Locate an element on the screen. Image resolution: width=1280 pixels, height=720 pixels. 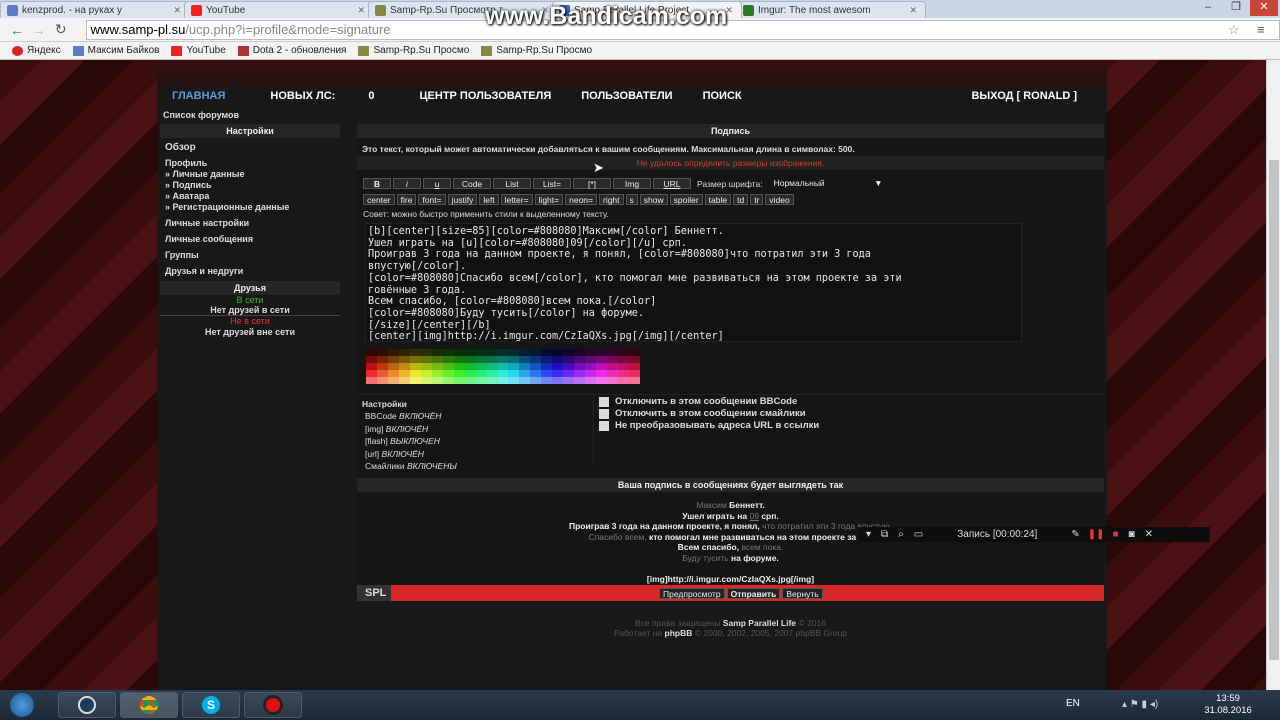
start-button is located at coordinates (22, 705).